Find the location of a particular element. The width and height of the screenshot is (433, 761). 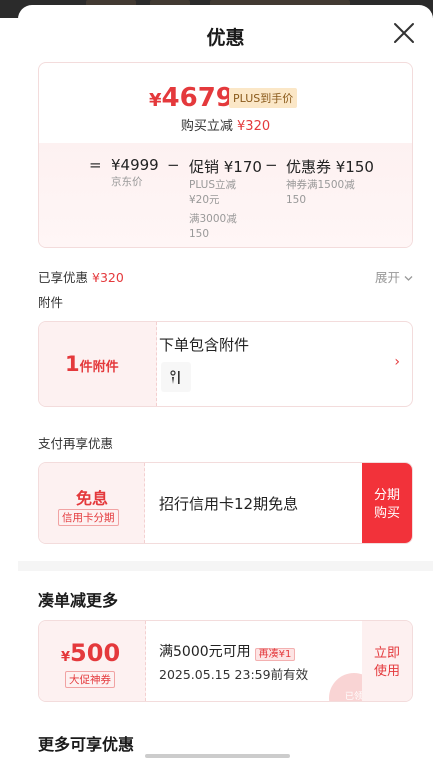

coupon-value: ¥500 is located at coordinates (90, 653).